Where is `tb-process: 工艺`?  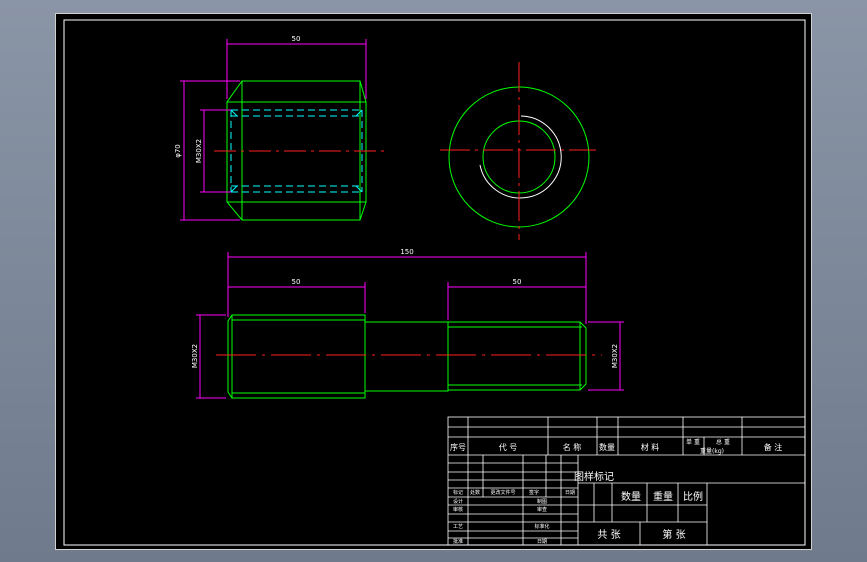
tb-process: 工艺 is located at coordinates (458, 527).